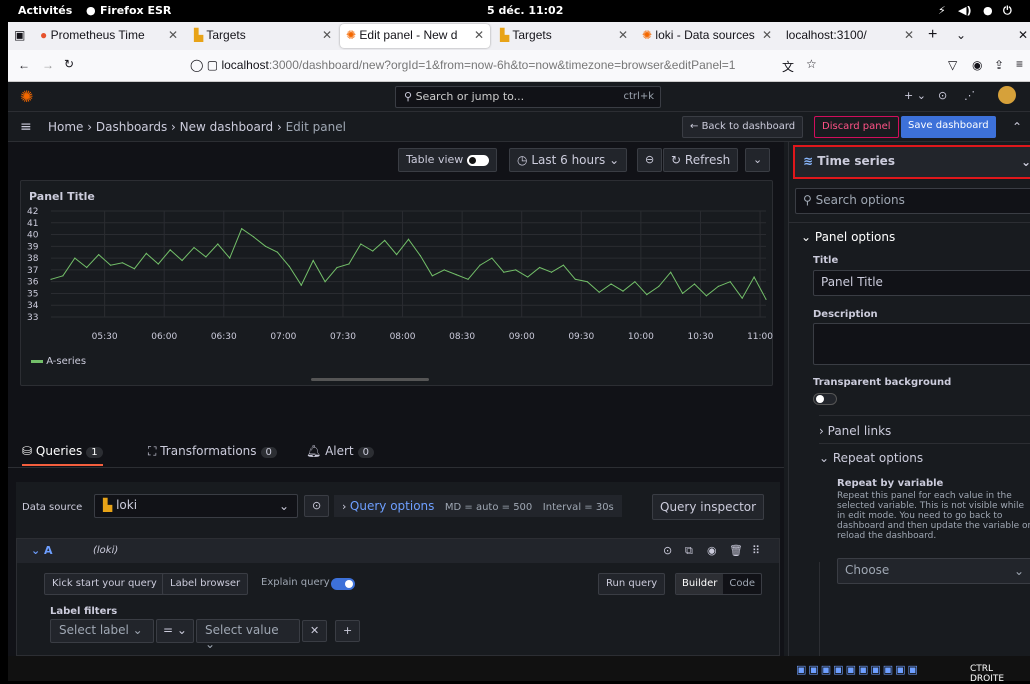 This screenshot has height=684, width=1030. I want to click on menu-icon: ≡, so click(1019, 64).